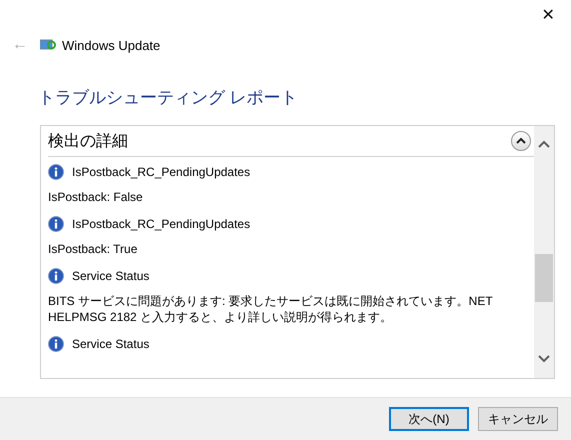 The height and width of the screenshot is (440, 571). What do you see at coordinates (518, 419) in the screenshot?
I see `cancel-button: キャンセル` at bounding box center [518, 419].